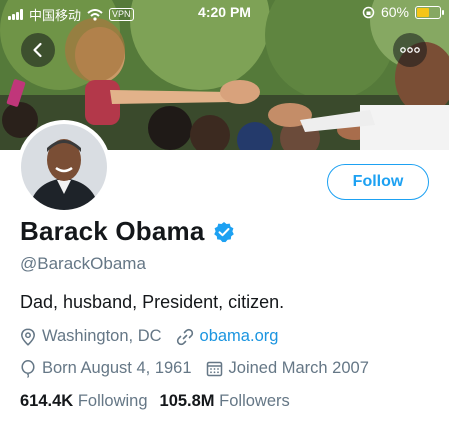 This screenshot has height=421, width=449. I want to click on back-button, so click(38, 50).